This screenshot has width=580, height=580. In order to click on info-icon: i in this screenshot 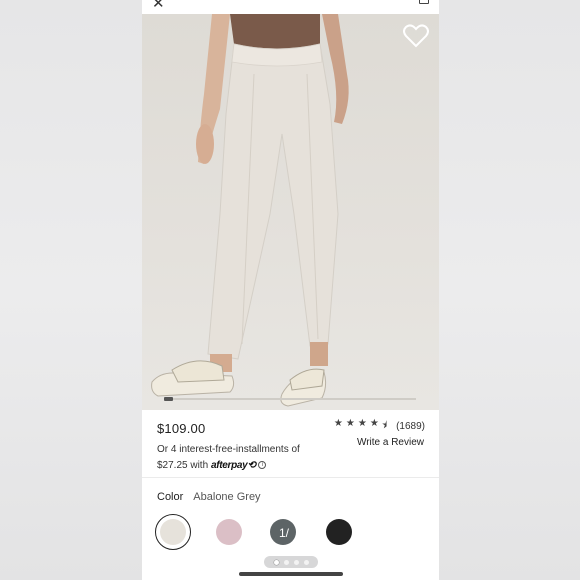, I will do `click(262, 465)`.